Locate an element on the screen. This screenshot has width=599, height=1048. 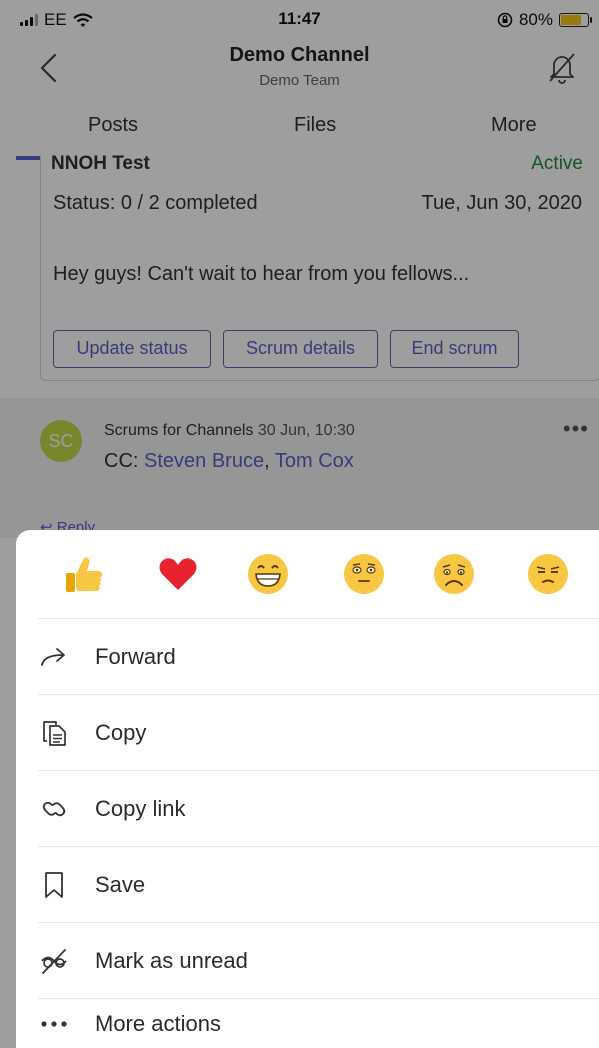
copy-link-action: Copy link is located at coordinates (307, 809).